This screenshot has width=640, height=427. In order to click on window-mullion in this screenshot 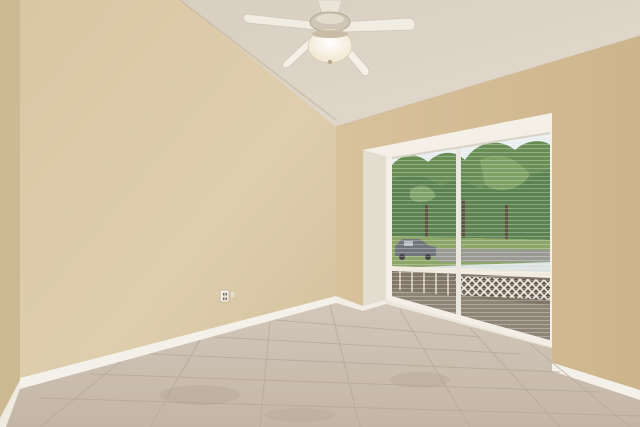, I will do `click(458, 231)`.